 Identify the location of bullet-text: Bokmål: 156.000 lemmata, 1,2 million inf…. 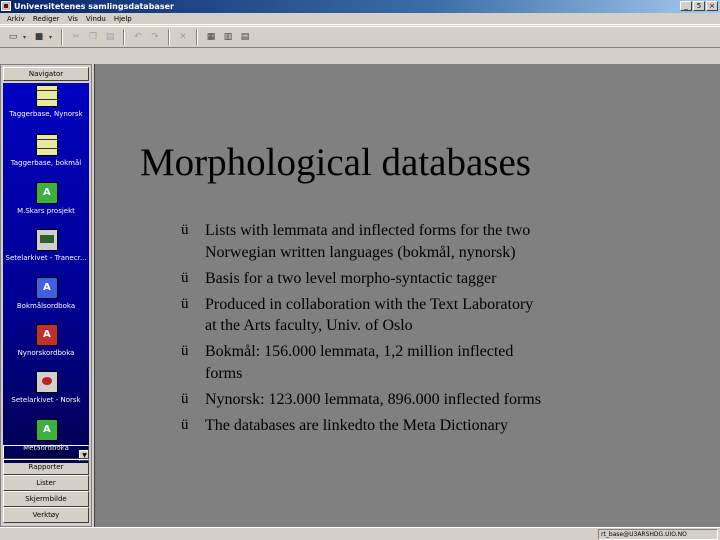
(359, 362).